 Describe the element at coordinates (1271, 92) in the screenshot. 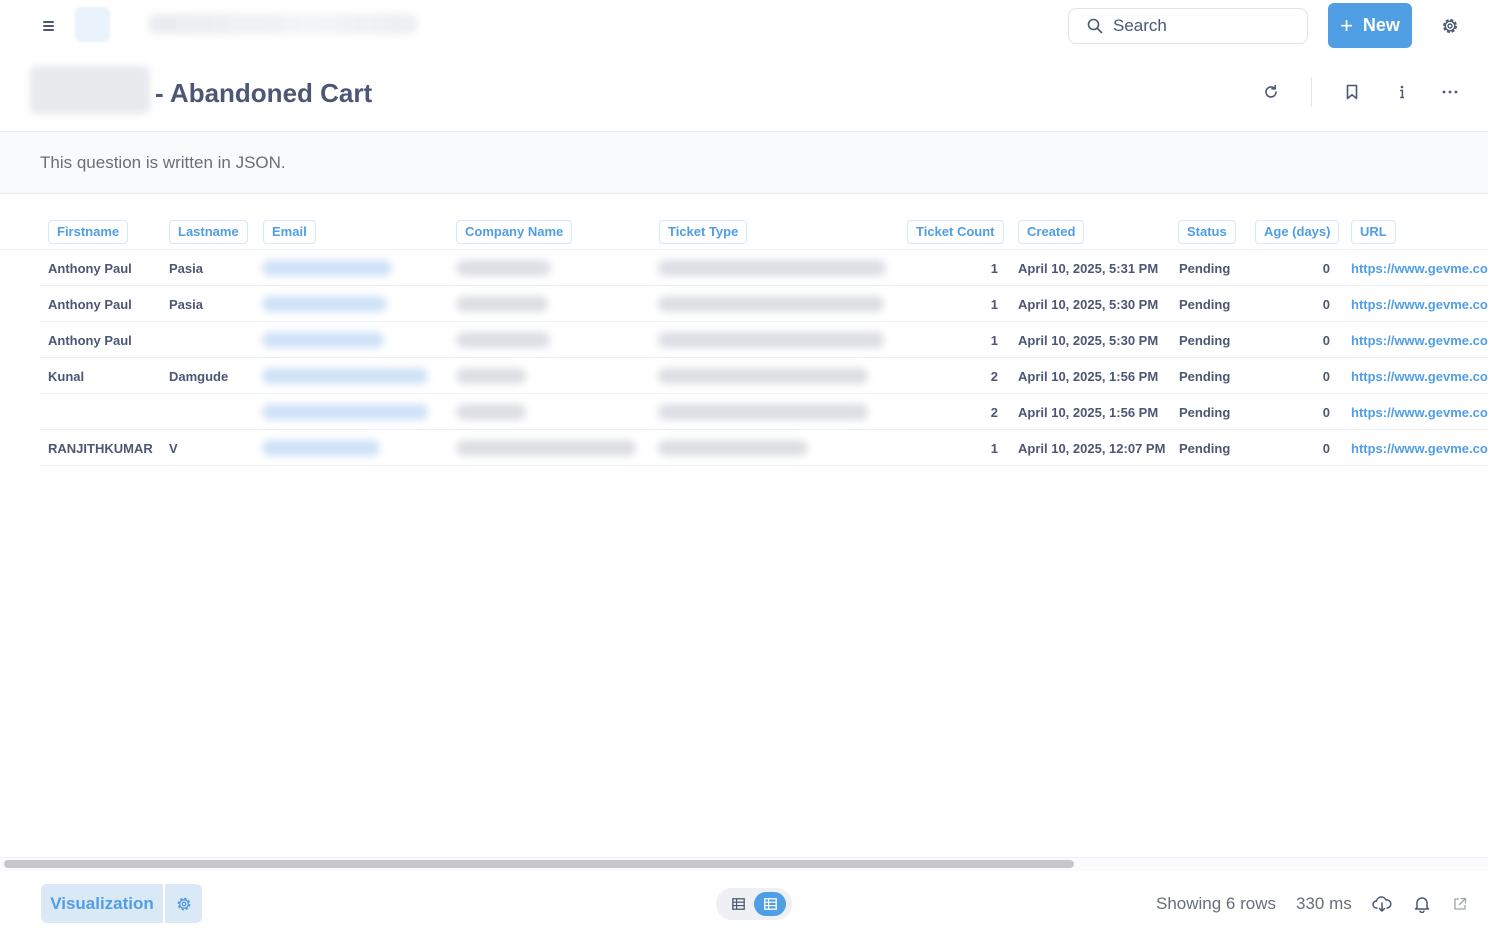

I see `refresh-icon` at that location.